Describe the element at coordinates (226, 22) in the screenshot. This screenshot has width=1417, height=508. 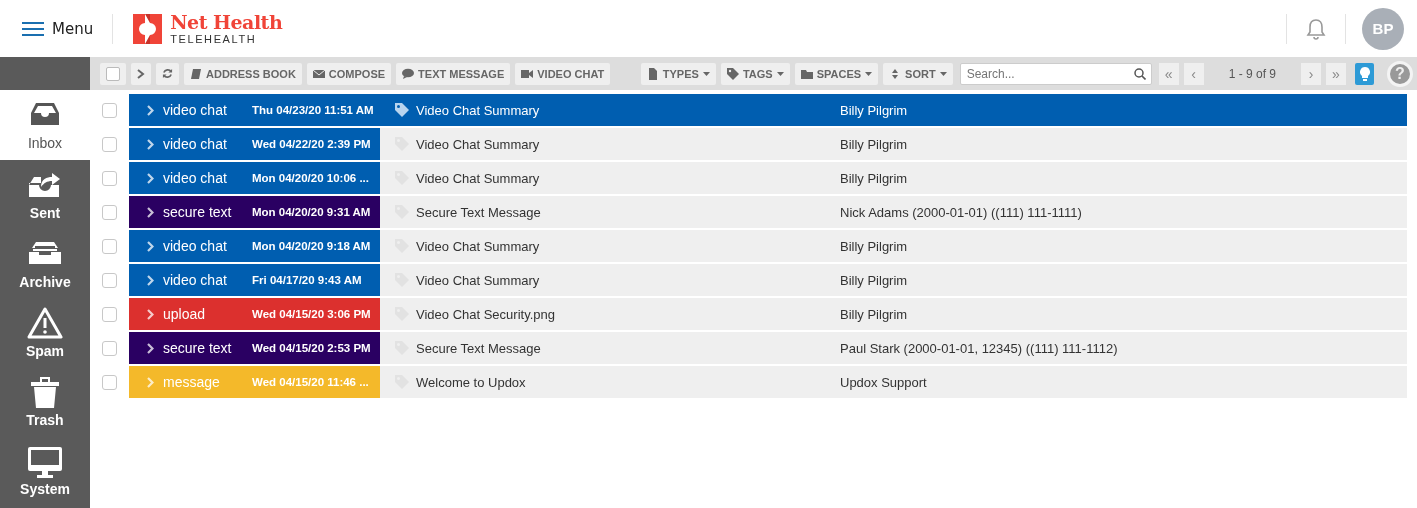
I see `brand-name: Net Health` at that location.